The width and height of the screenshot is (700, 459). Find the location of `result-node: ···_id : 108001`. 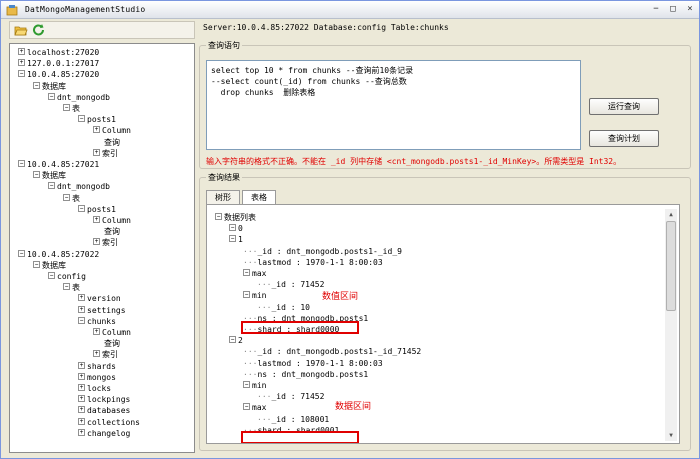

result-node: ···_id : 108001 is located at coordinates (293, 420).